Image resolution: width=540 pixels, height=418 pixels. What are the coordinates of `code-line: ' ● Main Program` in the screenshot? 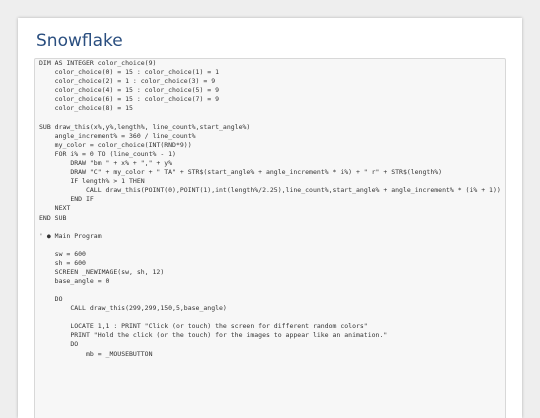 It's located at (70, 235).